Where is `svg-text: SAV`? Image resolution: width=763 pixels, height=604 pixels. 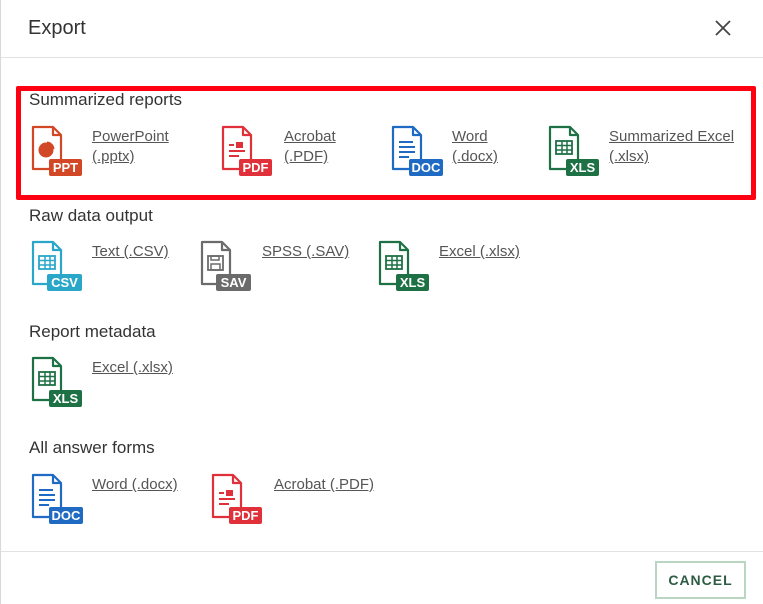
svg-text: SAV is located at coordinates (234, 282).